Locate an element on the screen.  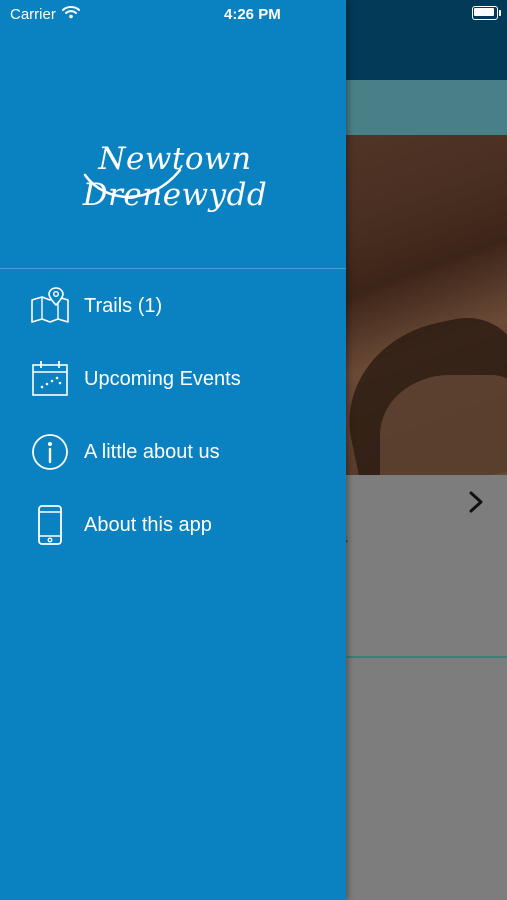
status-bar: Carrier 4:26 PM is located at coordinates (253, 14).